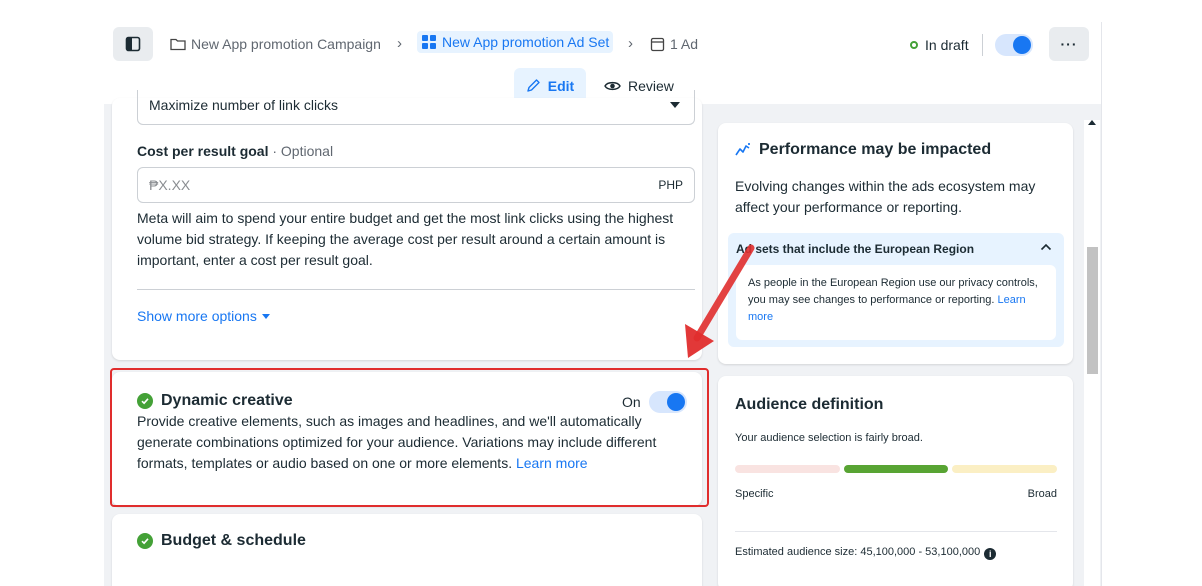 The width and height of the screenshot is (1202, 586). What do you see at coordinates (875, 149) in the screenshot?
I see `performance-title-text: Performance may be impacted` at bounding box center [875, 149].